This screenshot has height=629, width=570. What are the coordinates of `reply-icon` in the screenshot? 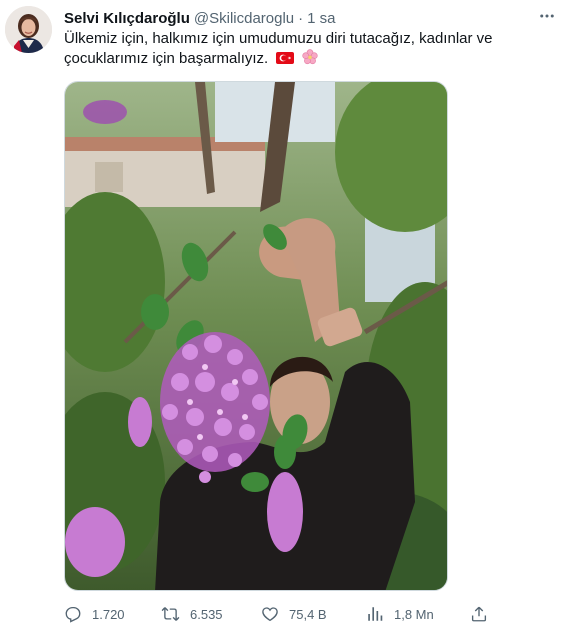 It's located at (73, 614).